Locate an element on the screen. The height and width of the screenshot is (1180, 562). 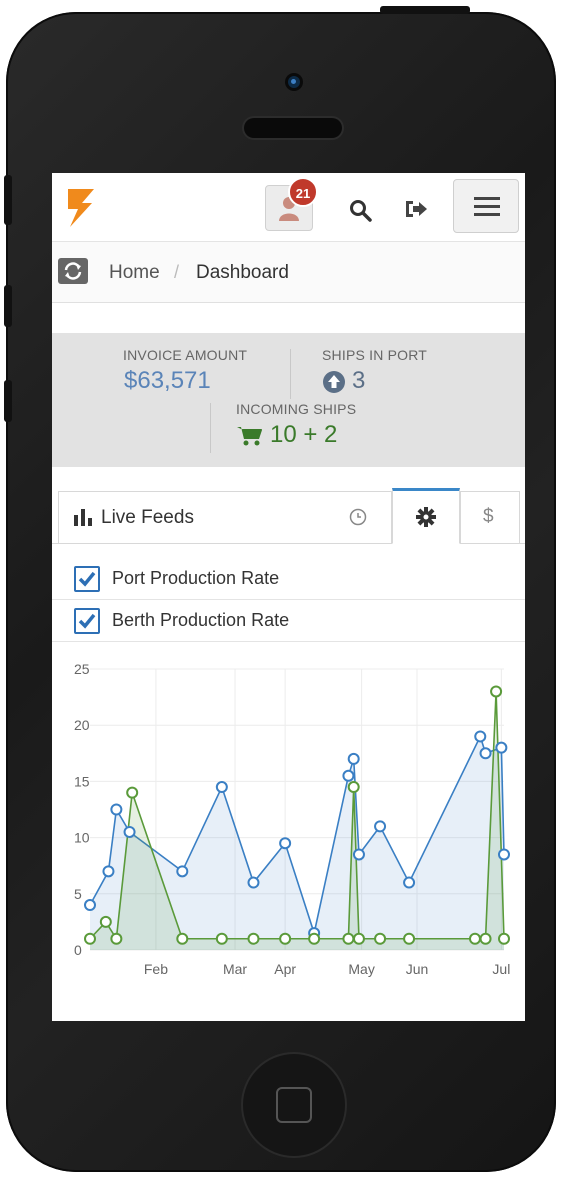
x-tick-label: Jun is located at coordinates (417, 969).